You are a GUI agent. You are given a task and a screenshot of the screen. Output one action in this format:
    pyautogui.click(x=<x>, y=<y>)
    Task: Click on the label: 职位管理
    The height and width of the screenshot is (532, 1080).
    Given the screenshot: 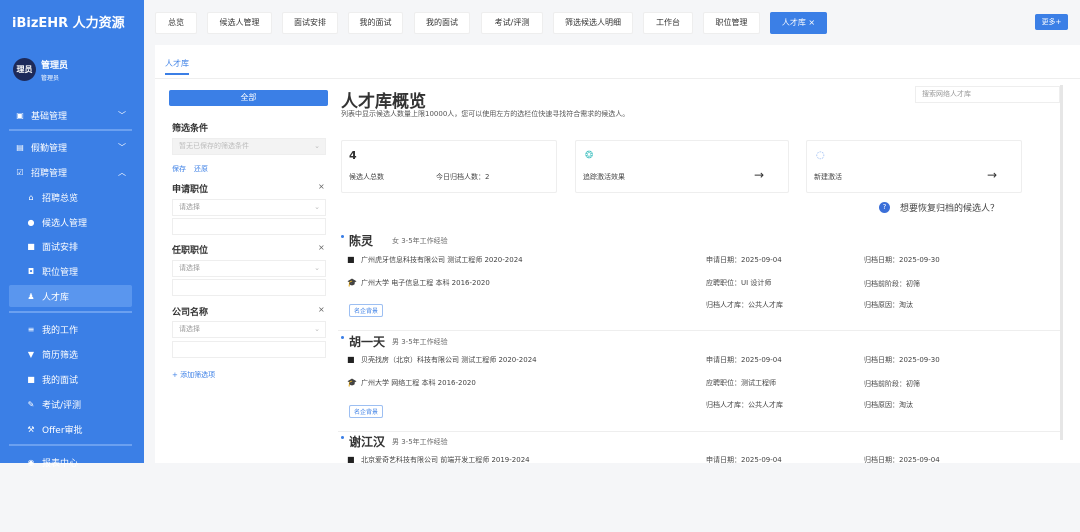 What is the action you would take?
    pyautogui.click(x=60, y=272)
    